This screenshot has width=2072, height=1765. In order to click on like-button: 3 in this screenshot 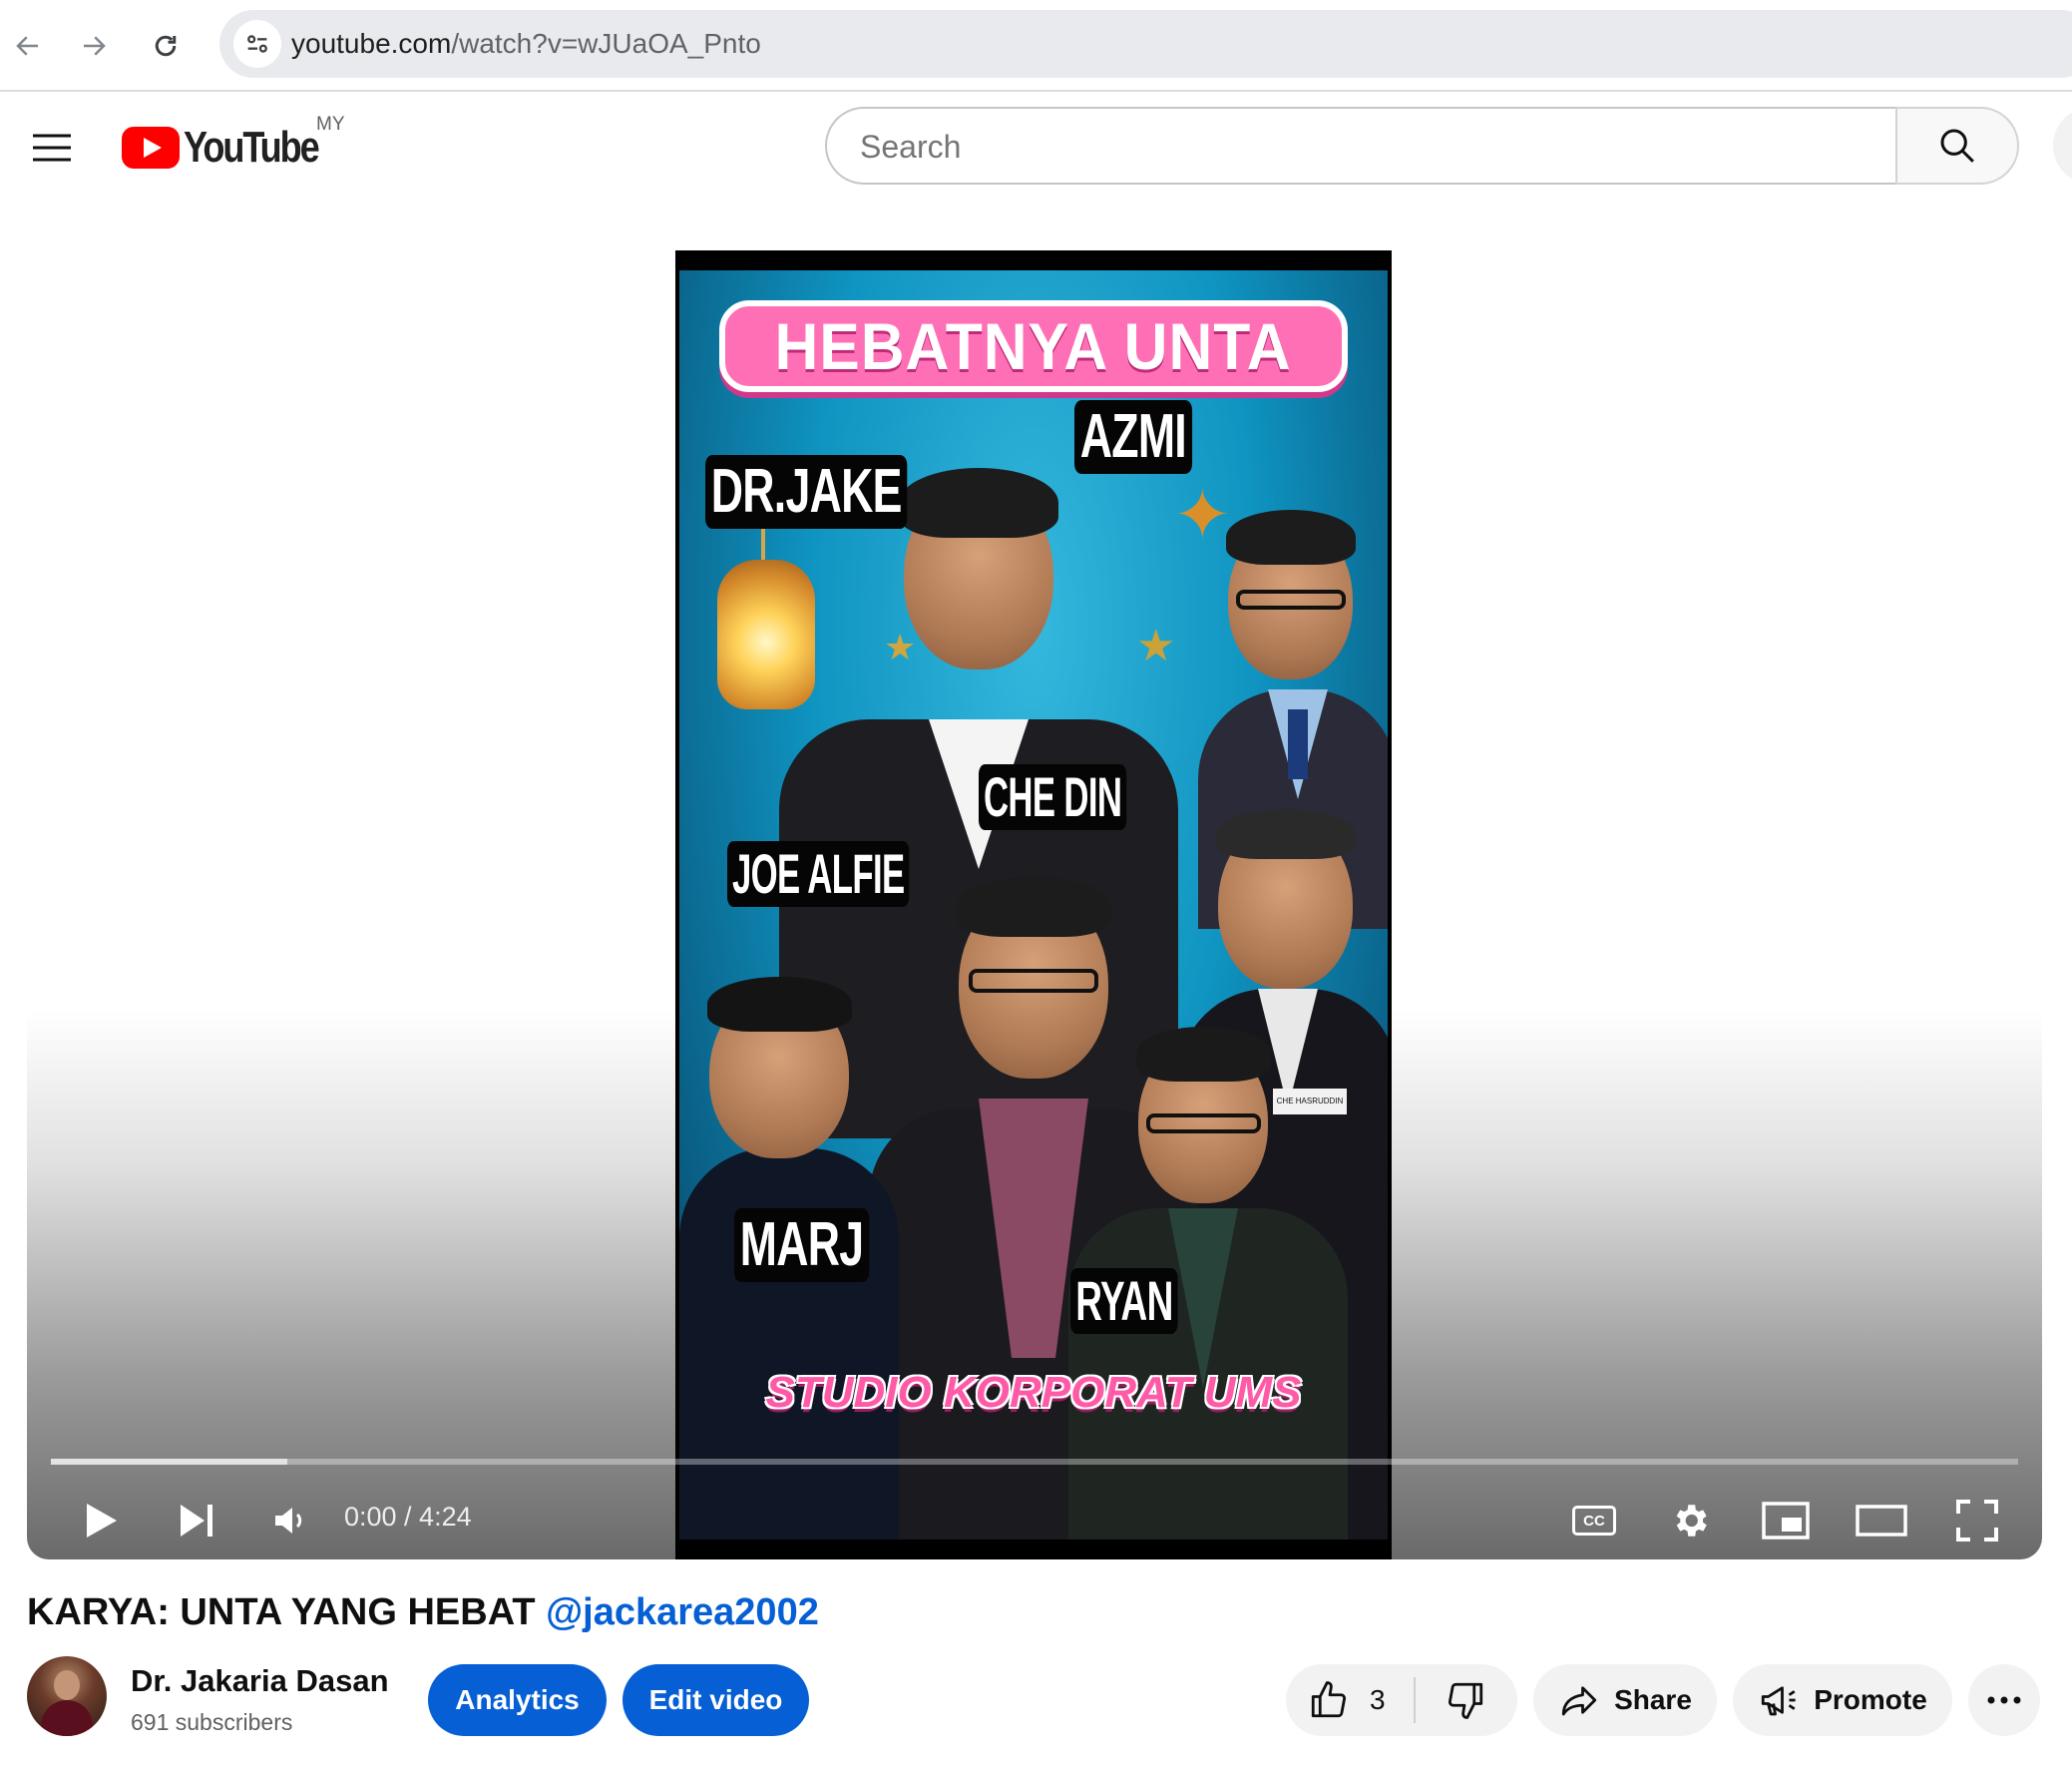, I will do `click(1350, 1700)`.